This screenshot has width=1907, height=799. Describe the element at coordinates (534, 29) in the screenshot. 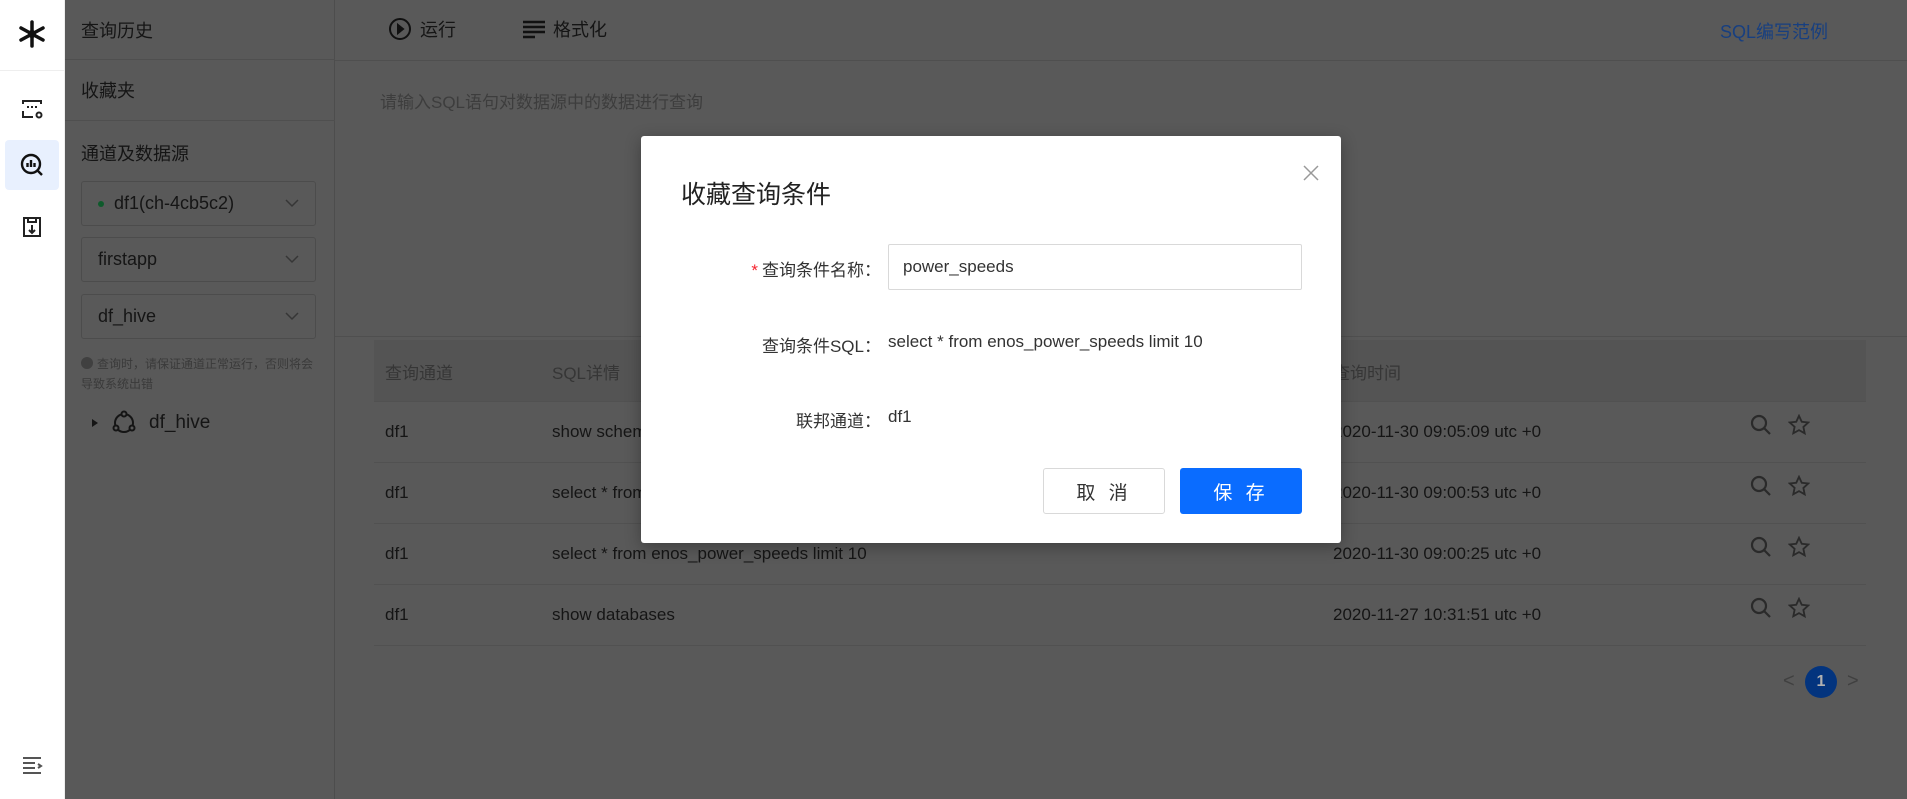

I see `align-left-icon` at that location.